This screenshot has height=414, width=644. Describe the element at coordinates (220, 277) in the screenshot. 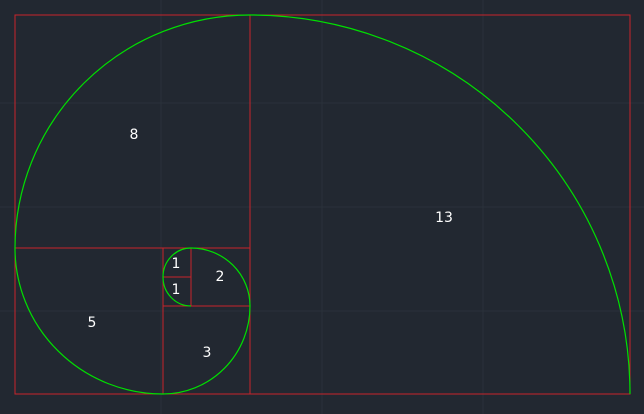

I see `label-2: 2` at that location.